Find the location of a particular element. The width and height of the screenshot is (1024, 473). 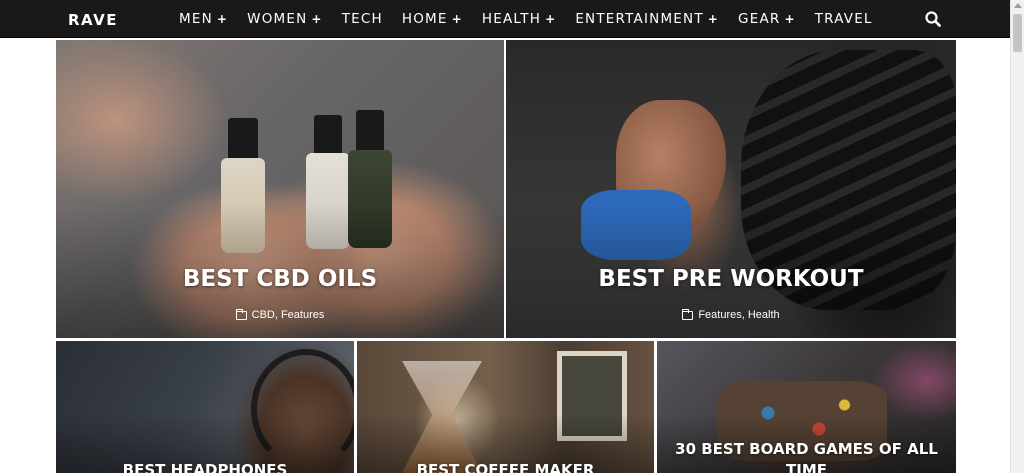

article-title: BEST HEADPHONES is located at coordinates (205, 467).